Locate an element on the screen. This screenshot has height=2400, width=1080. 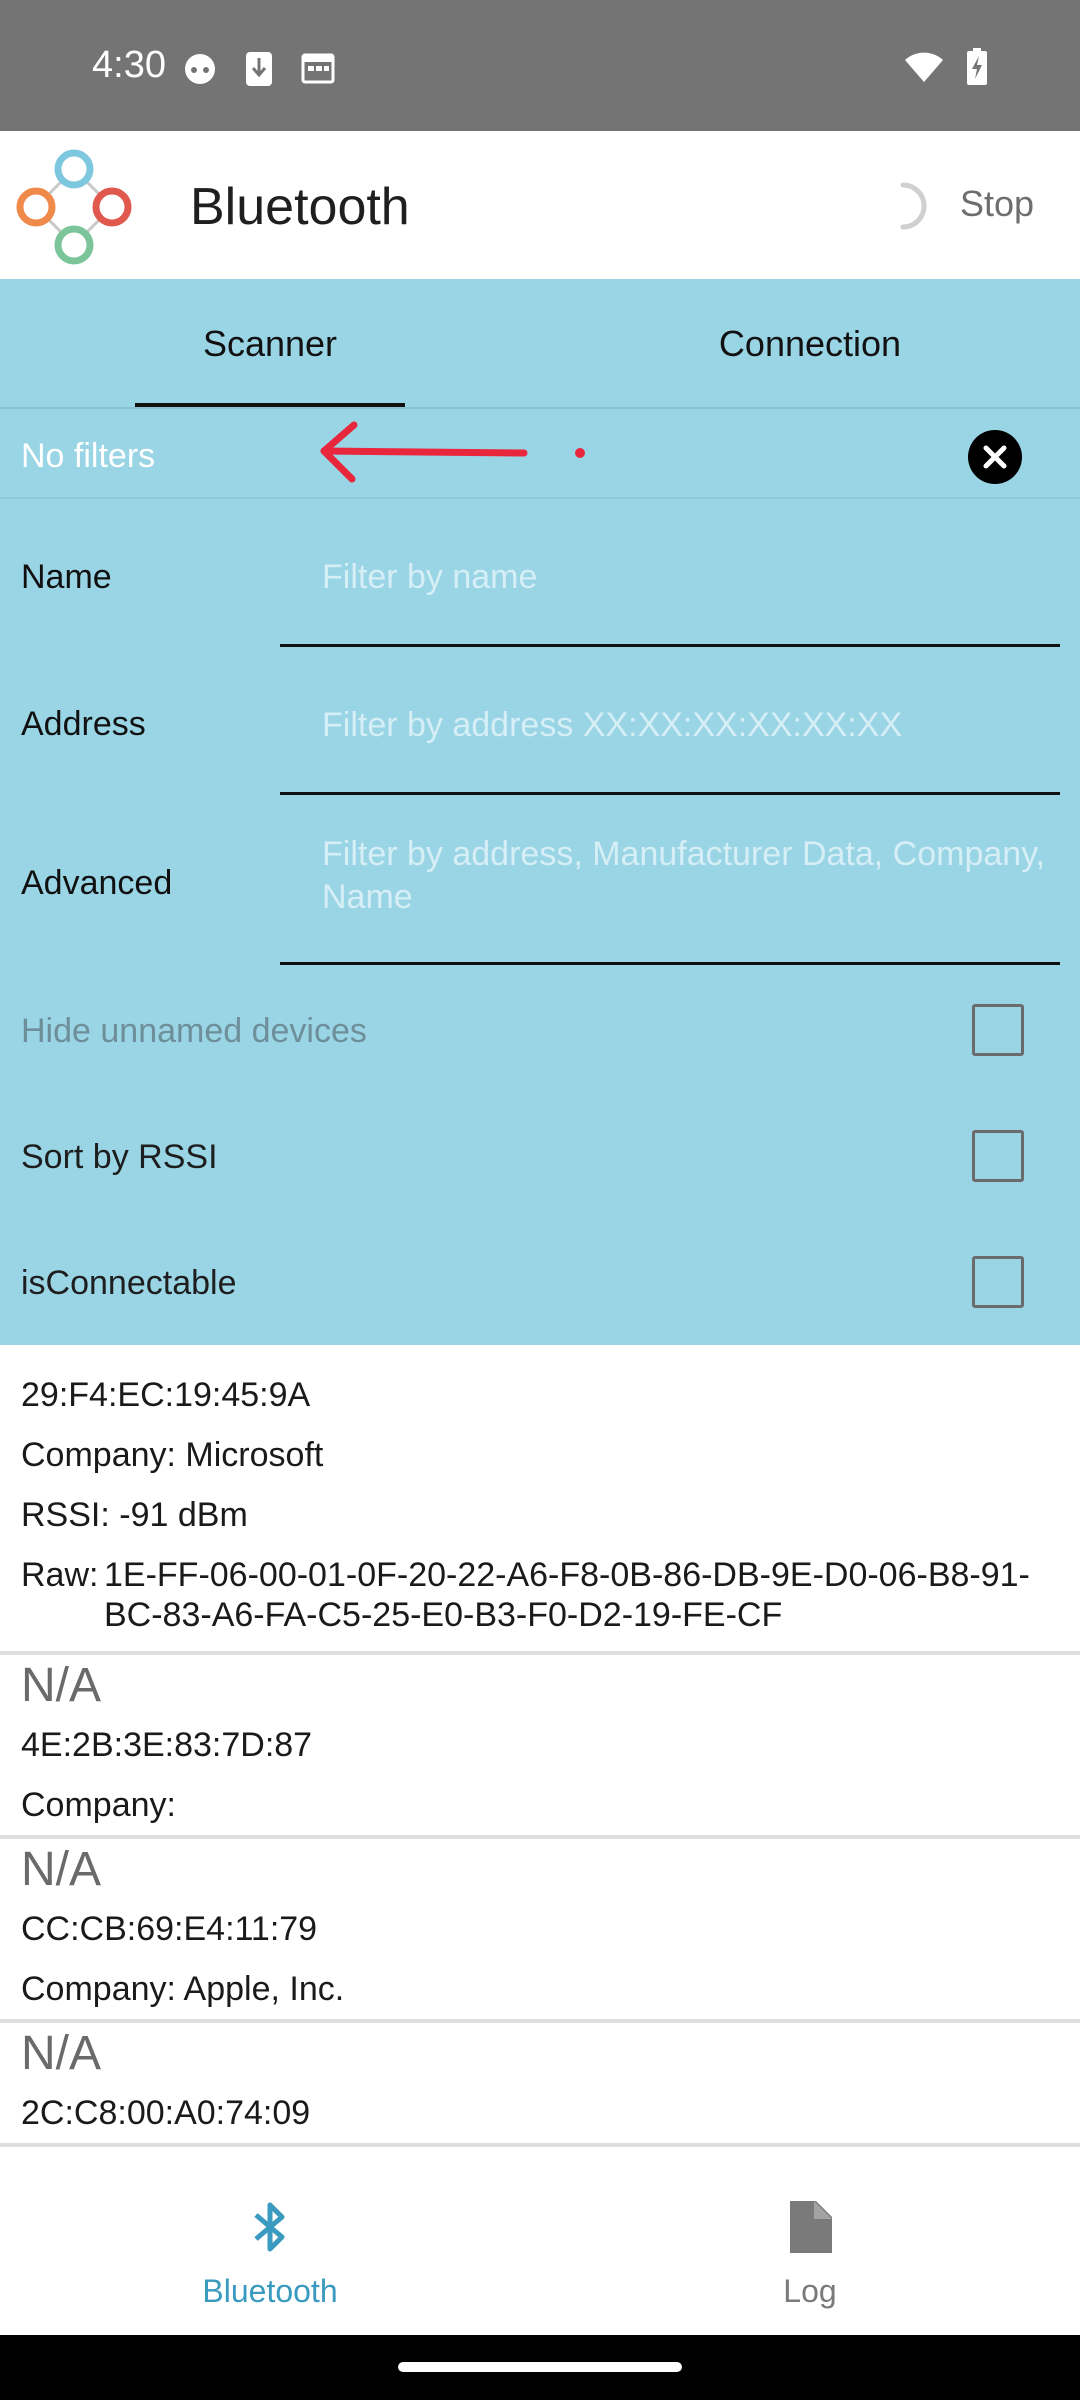
device-address: 2C:C8:00:A0:74:09 is located at coordinates (166, 2113).